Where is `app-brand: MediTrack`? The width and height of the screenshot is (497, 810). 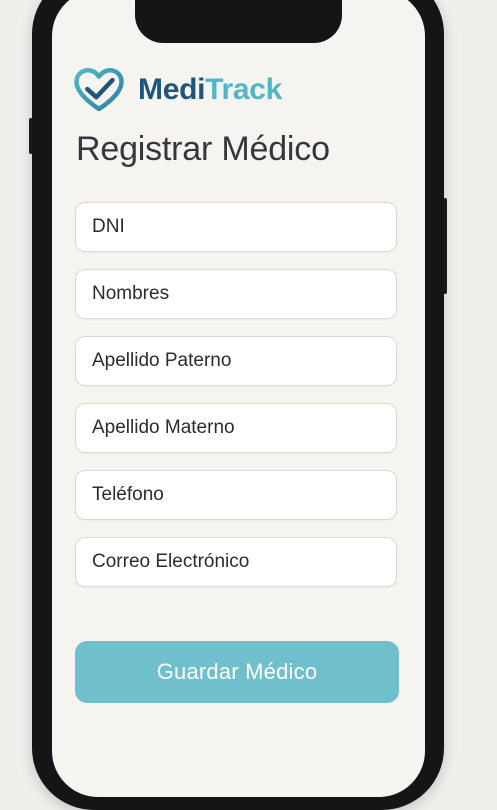 app-brand: MediTrack is located at coordinates (177, 90).